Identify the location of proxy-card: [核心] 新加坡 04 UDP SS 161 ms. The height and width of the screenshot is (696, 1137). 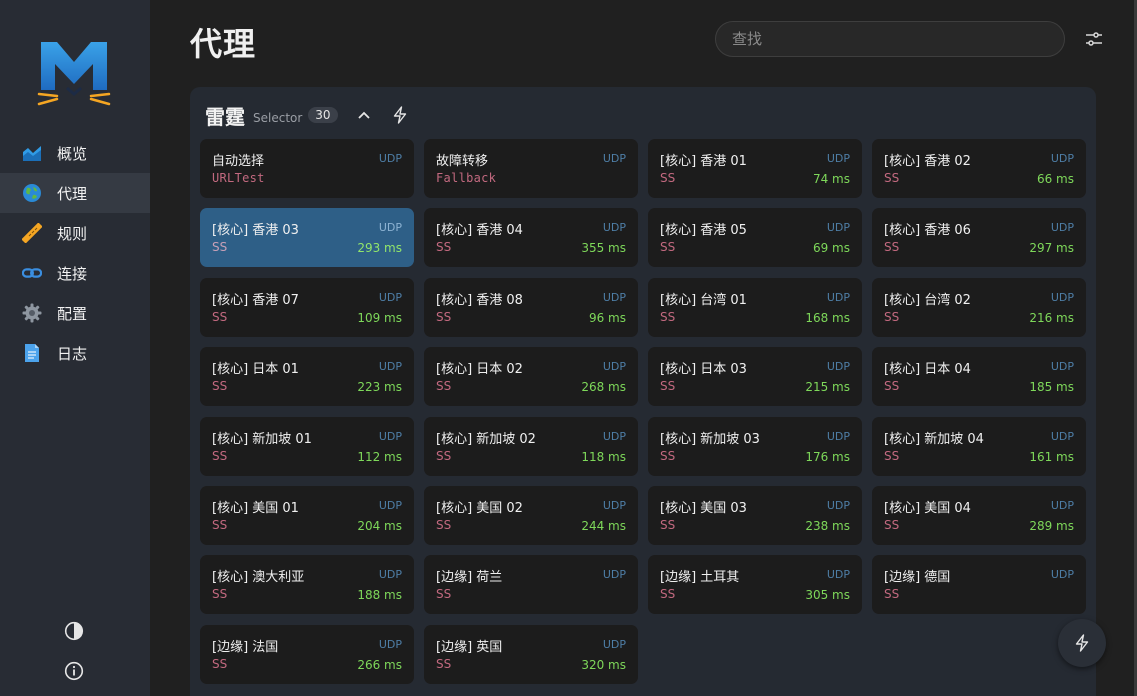
(979, 446).